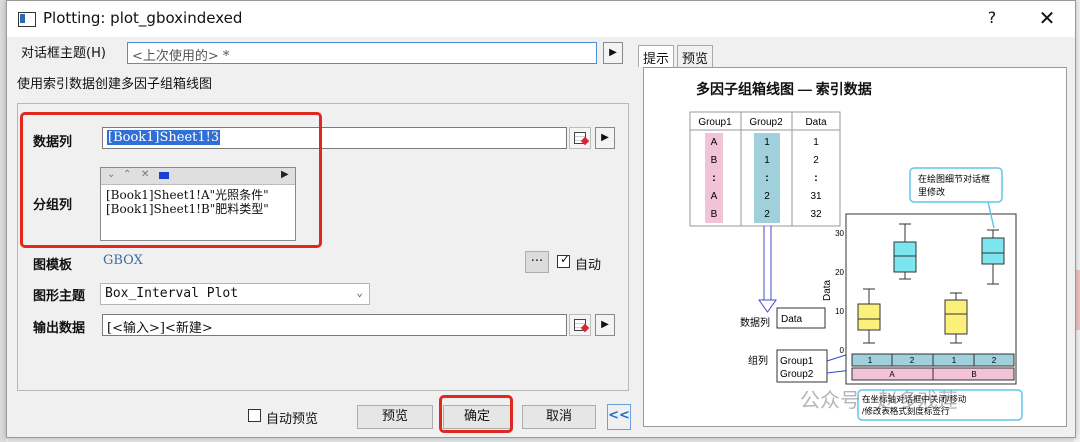  I want to click on expand-icon: ▶, so click(285, 174).